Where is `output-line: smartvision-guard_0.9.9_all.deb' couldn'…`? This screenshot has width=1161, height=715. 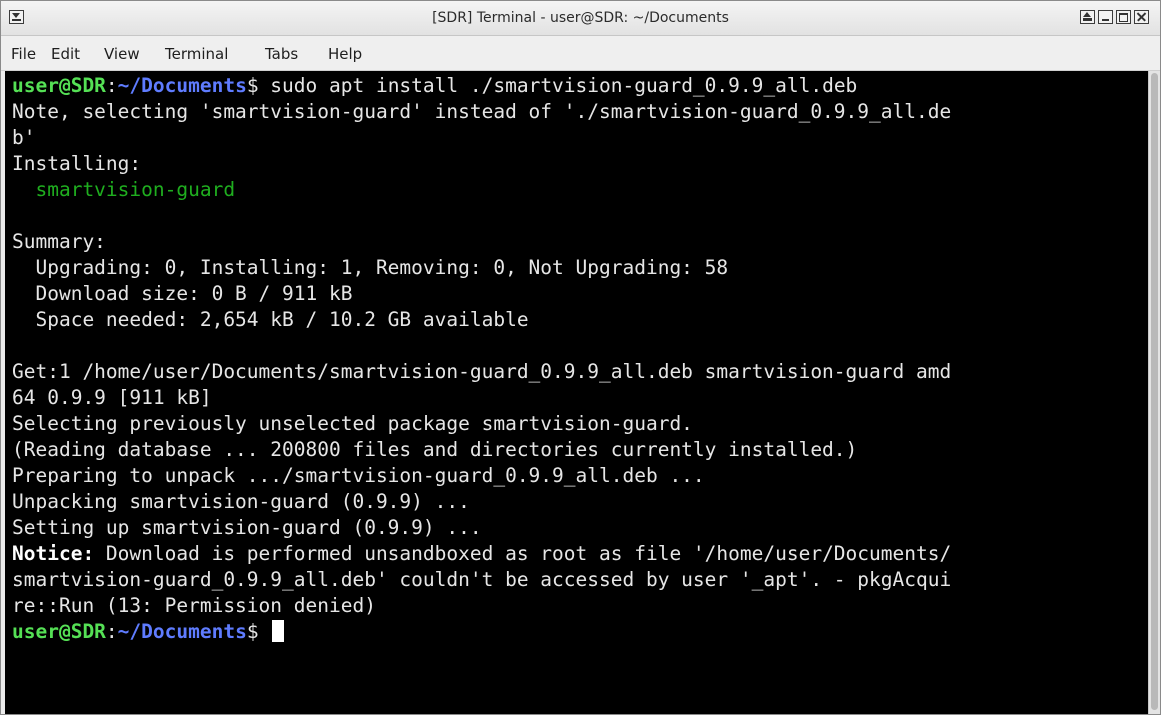
output-line: smartvision-guard_0.9.9_all.deb' couldn'… is located at coordinates (482, 579).